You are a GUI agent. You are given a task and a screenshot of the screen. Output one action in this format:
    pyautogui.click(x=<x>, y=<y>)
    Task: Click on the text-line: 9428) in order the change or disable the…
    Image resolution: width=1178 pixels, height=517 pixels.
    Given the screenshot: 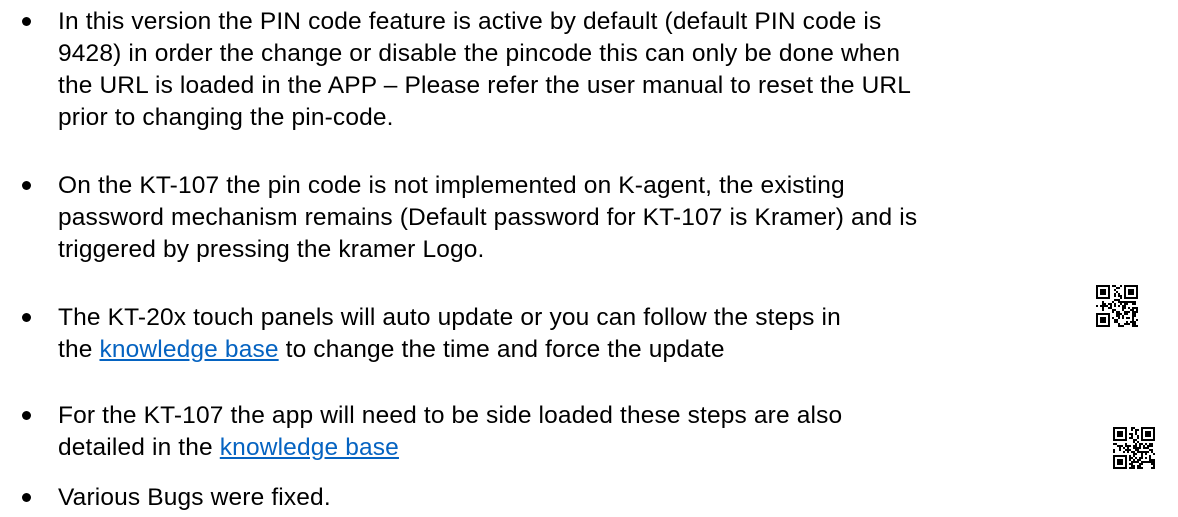 What is the action you would take?
    pyautogui.click(x=479, y=53)
    